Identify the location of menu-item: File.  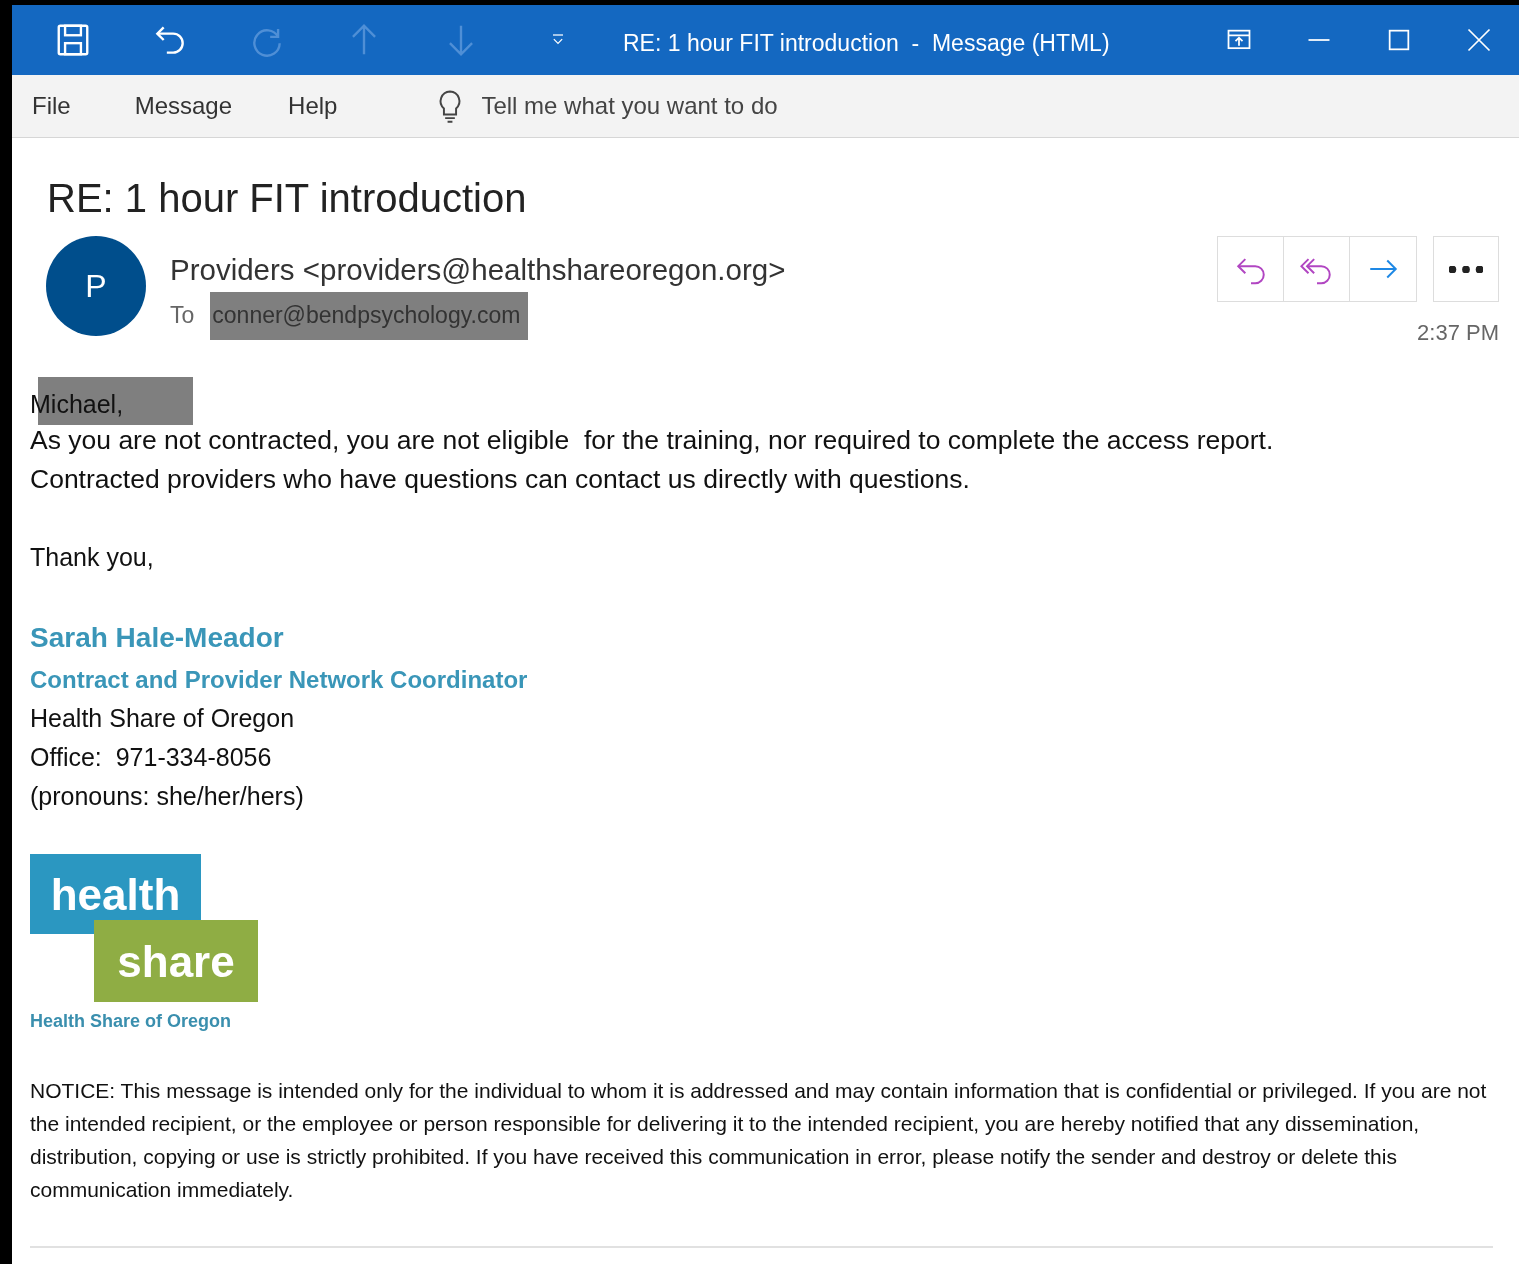
(51, 106).